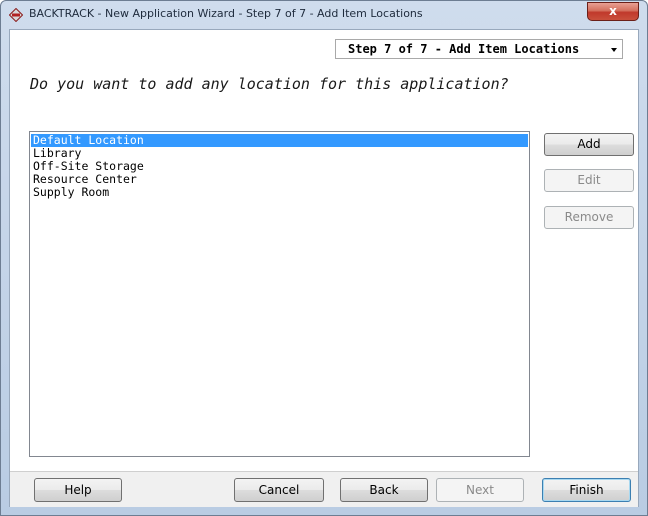 The image size is (648, 516). Describe the element at coordinates (279, 140) in the screenshot. I see `list-item: Default Location` at that location.